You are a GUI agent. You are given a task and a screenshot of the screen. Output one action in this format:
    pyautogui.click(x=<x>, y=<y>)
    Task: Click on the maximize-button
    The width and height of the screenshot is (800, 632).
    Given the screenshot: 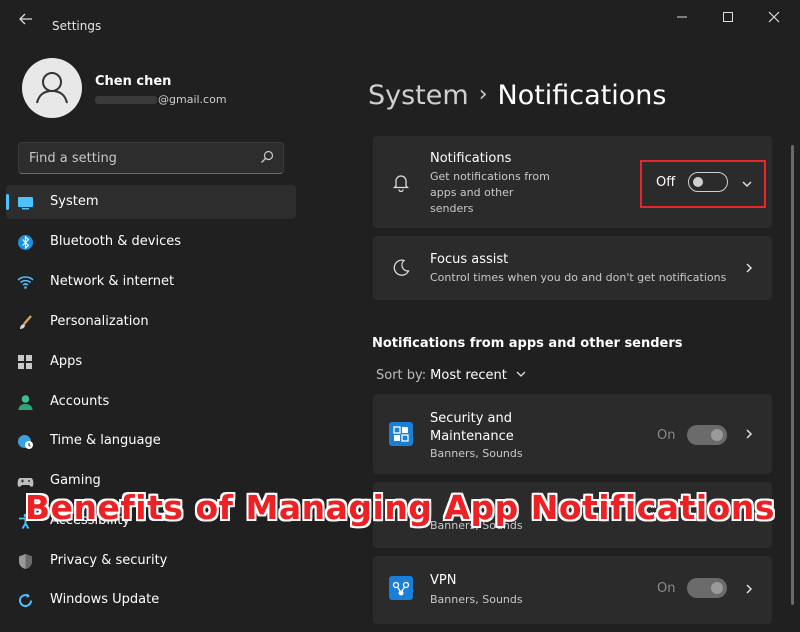 What is the action you would take?
    pyautogui.click(x=728, y=18)
    